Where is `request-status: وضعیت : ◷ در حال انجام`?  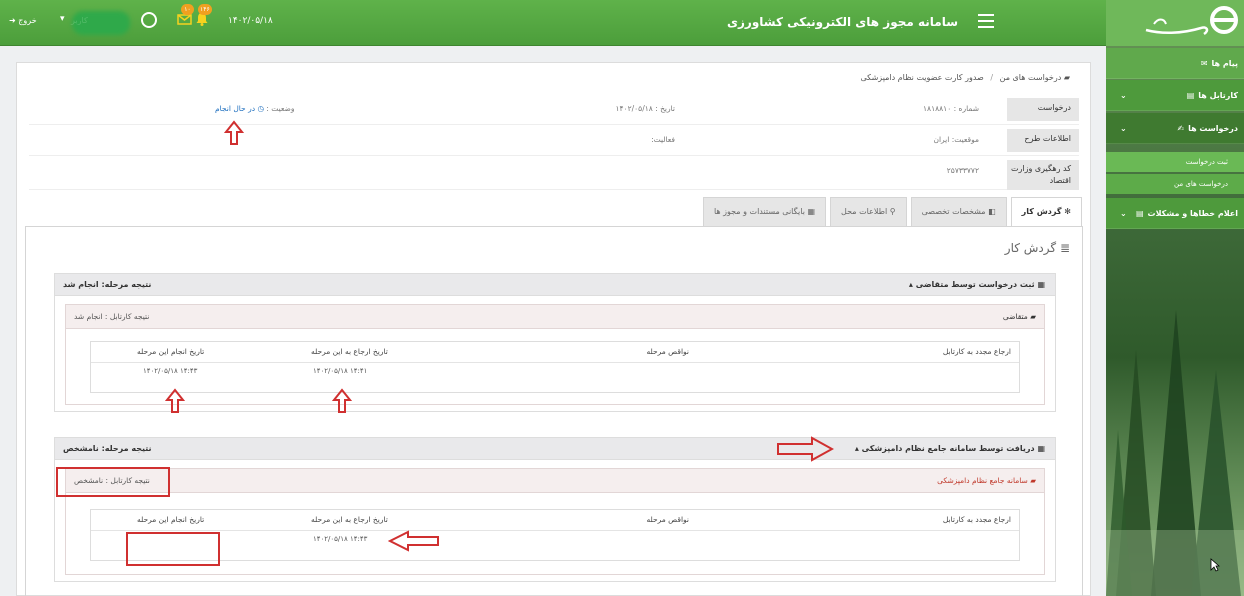
request-status: وضعیت : ◷ در حال انجام is located at coordinates (255, 108).